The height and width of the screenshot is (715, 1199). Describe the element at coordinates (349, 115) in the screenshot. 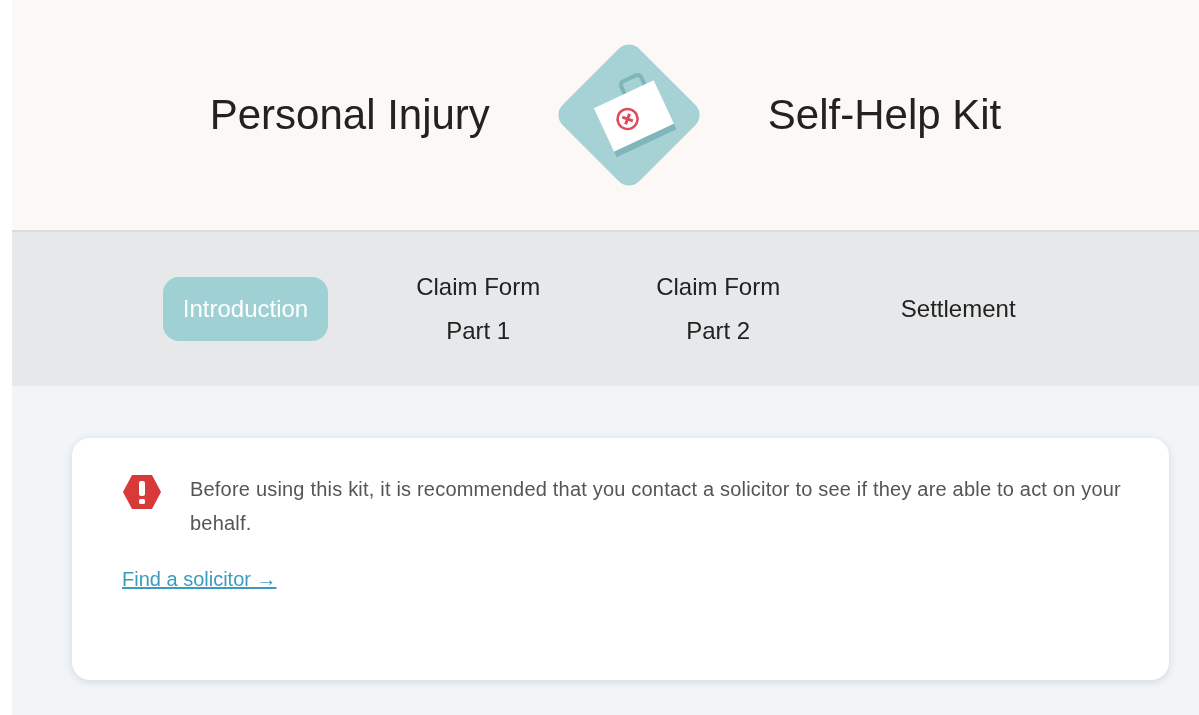

I see `kit-title: Personal Injury` at that location.